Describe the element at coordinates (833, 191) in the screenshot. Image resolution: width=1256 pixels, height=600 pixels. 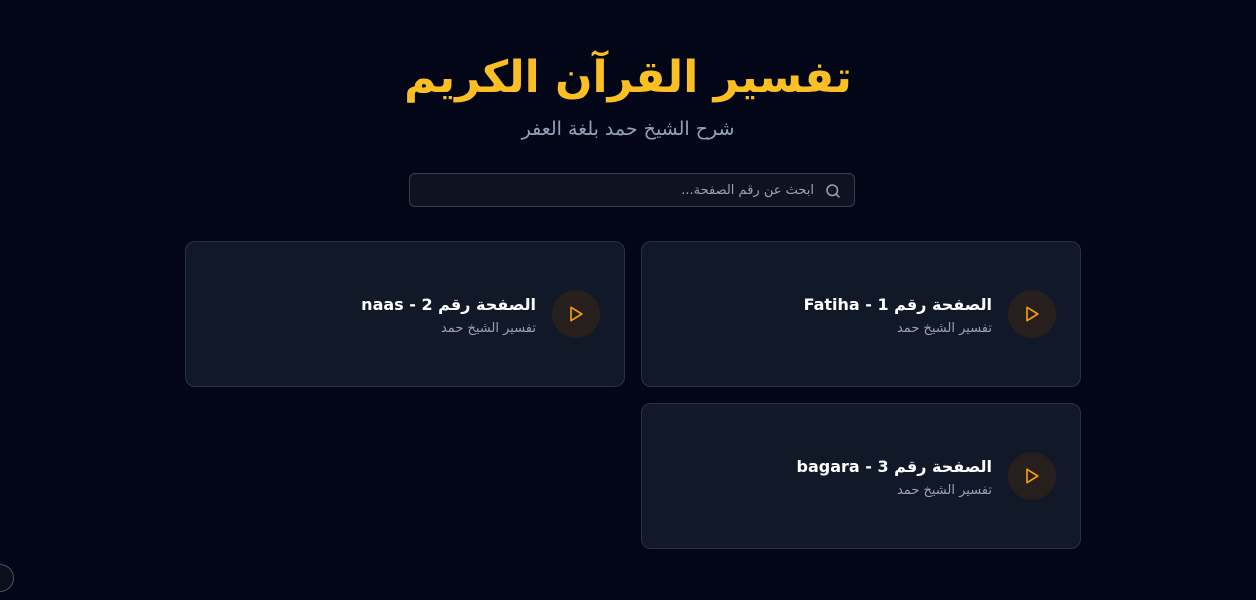
I see `search-icon` at that location.